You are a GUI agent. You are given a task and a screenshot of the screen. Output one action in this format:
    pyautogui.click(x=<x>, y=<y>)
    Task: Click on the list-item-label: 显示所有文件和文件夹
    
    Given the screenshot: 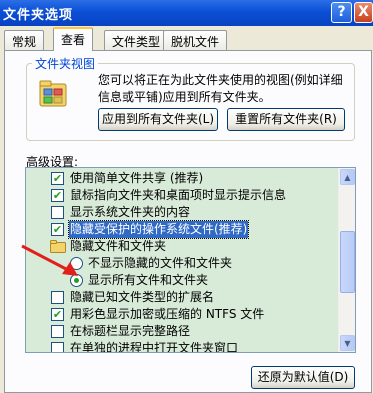 What is the action you would take?
    pyautogui.click(x=148, y=280)
    